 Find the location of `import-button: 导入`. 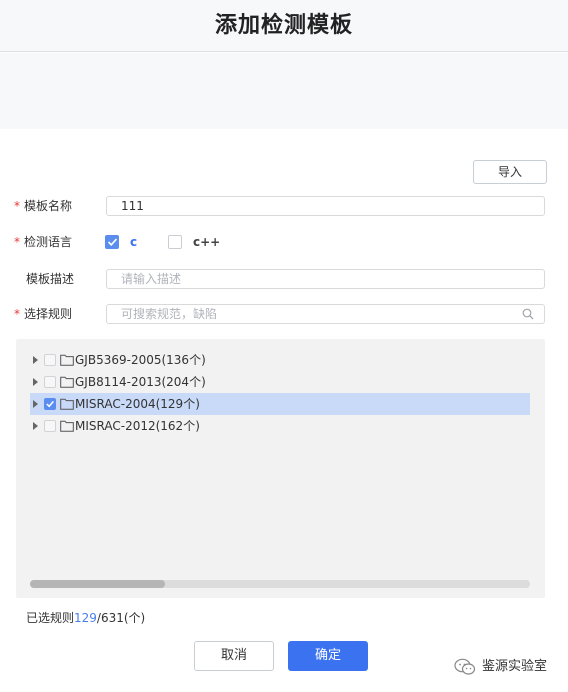

import-button: 导入 is located at coordinates (510, 172).